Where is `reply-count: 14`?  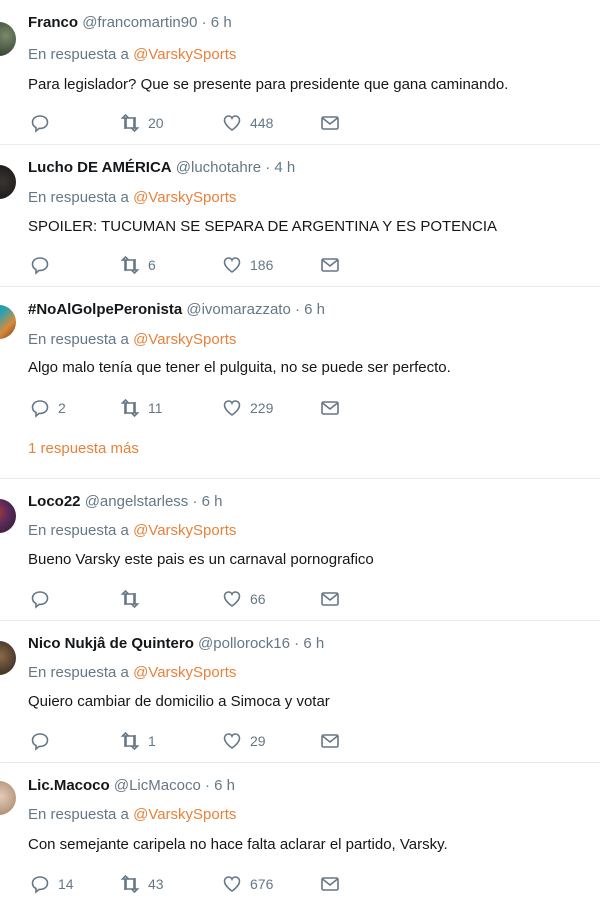
reply-count: 14 is located at coordinates (66, 884).